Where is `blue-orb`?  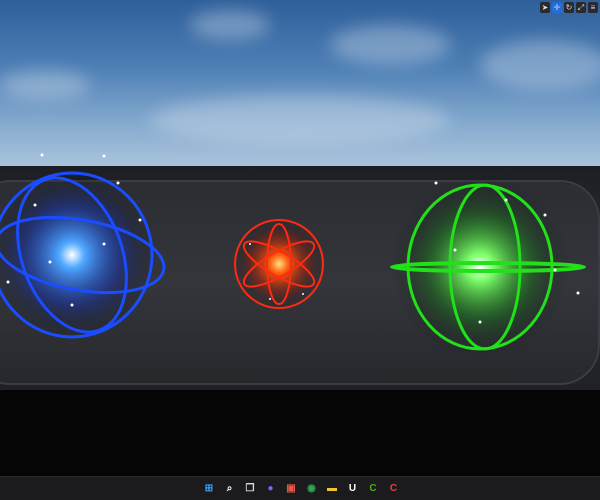 blue-orb is located at coordinates (85, 255).